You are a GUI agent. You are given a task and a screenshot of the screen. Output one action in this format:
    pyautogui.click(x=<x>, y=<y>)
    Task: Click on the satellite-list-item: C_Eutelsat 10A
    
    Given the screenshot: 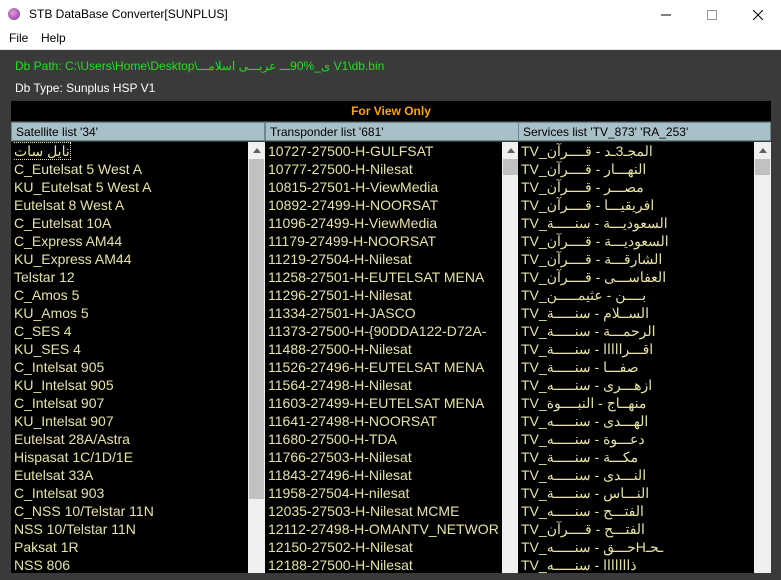 What is the action you would take?
    pyautogui.click(x=131, y=223)
    